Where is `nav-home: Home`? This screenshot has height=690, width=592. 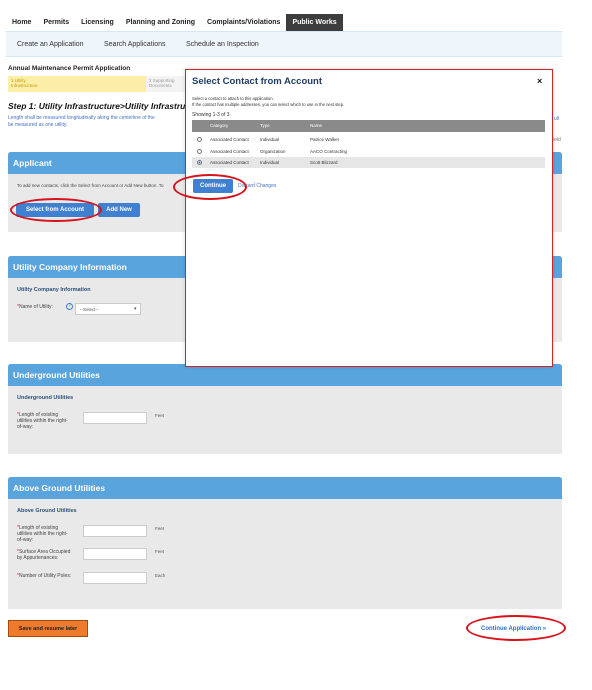
nav-home: Home is located at coordinates (21, 23).